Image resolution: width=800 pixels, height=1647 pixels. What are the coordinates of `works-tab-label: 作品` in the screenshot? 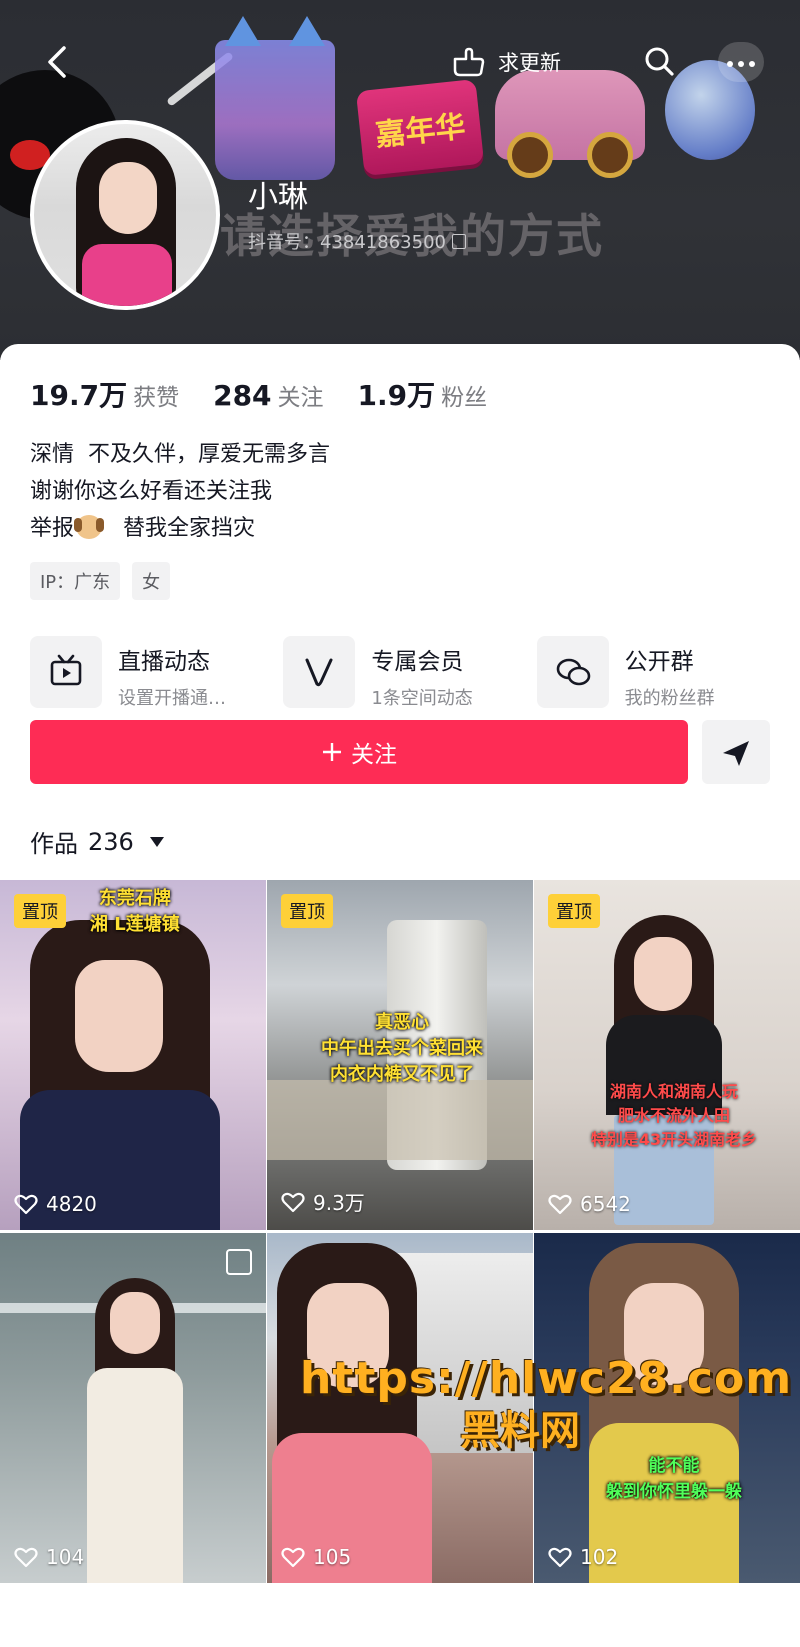 It's located at (54, 844).